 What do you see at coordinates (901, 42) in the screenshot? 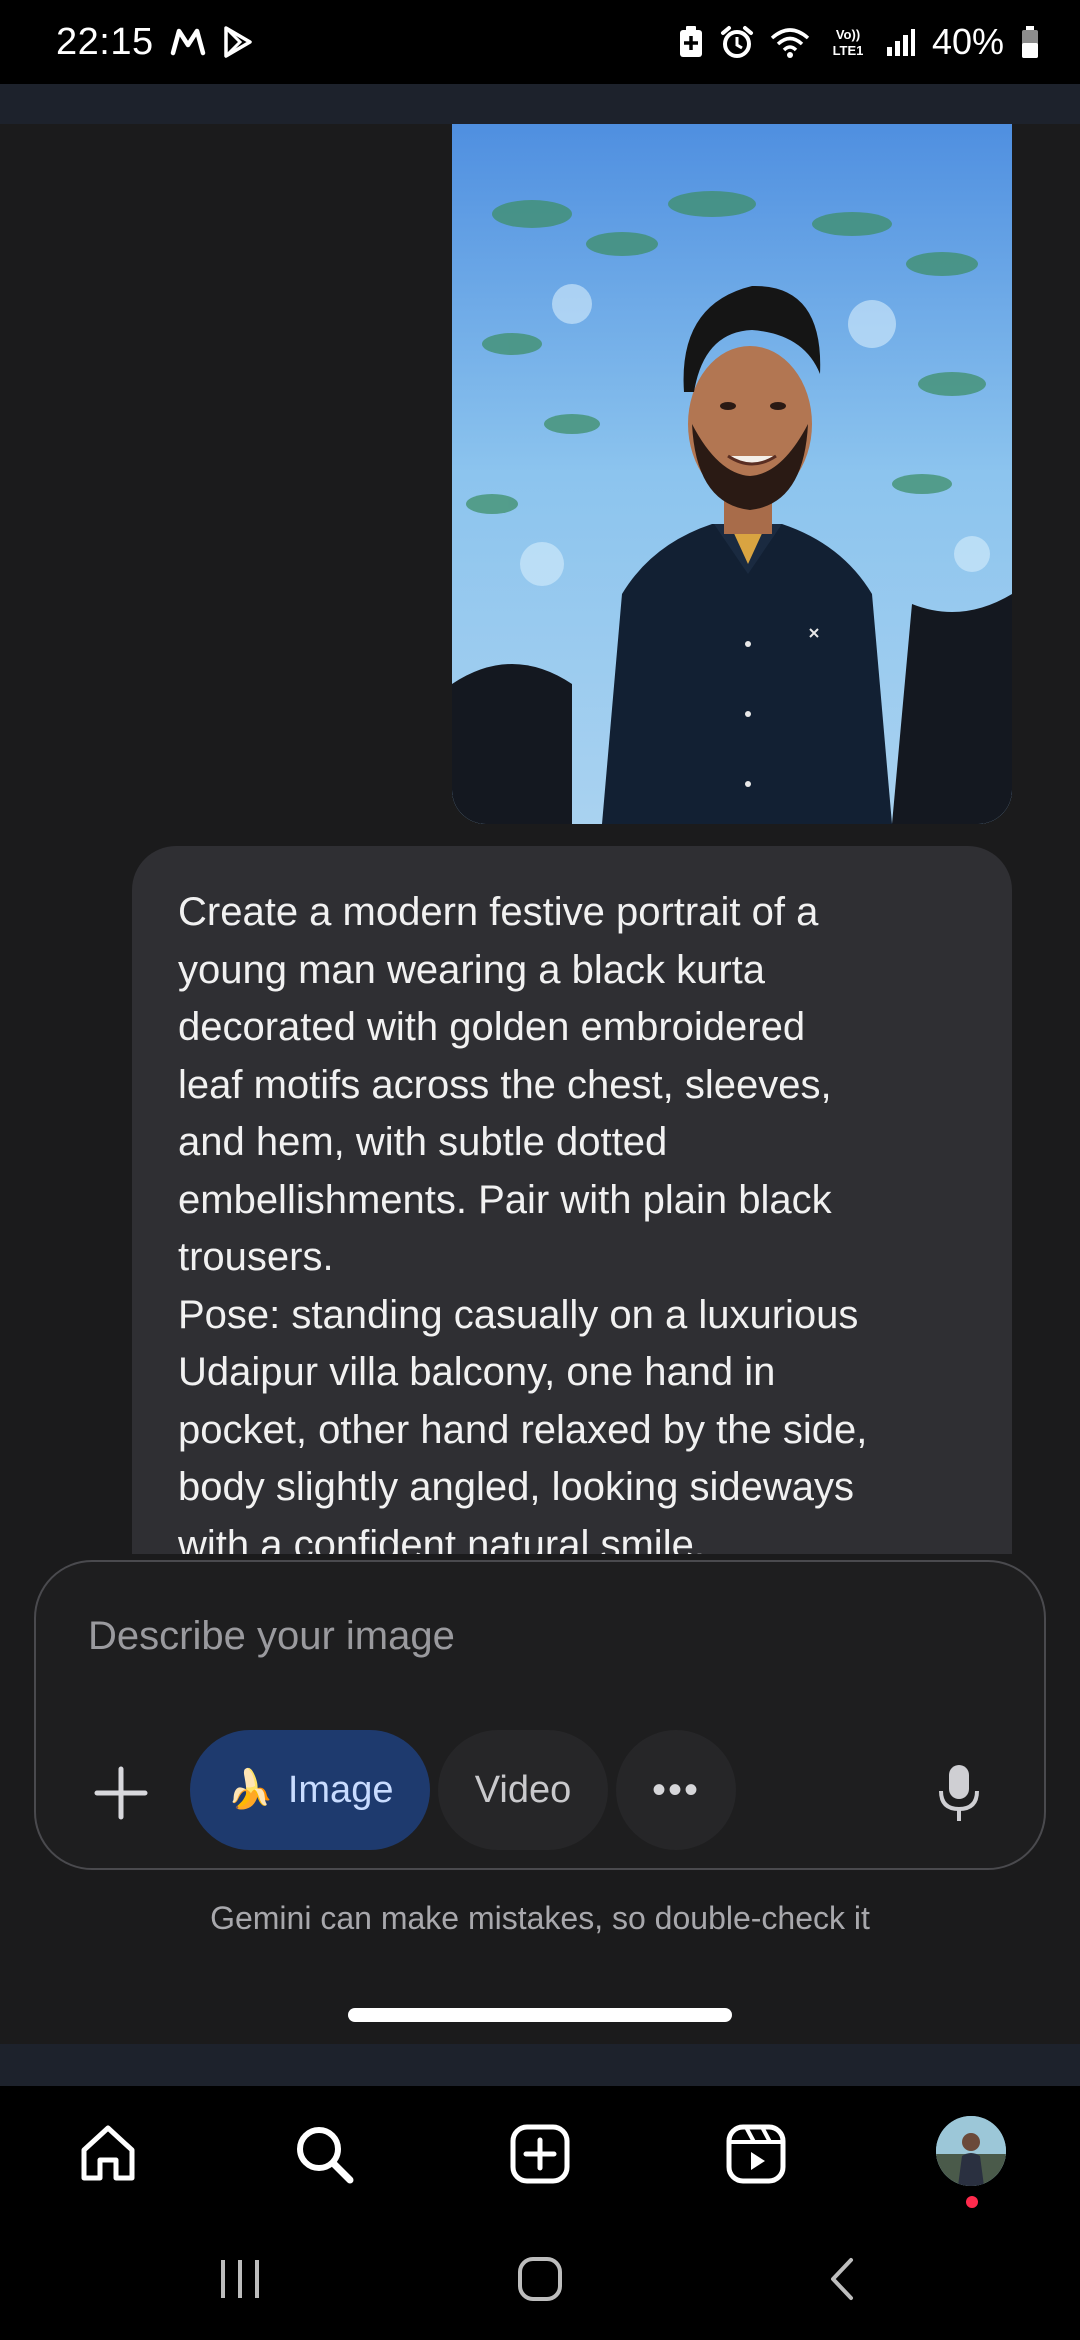
I see `signal-icon` at bounding box center [901, 42].